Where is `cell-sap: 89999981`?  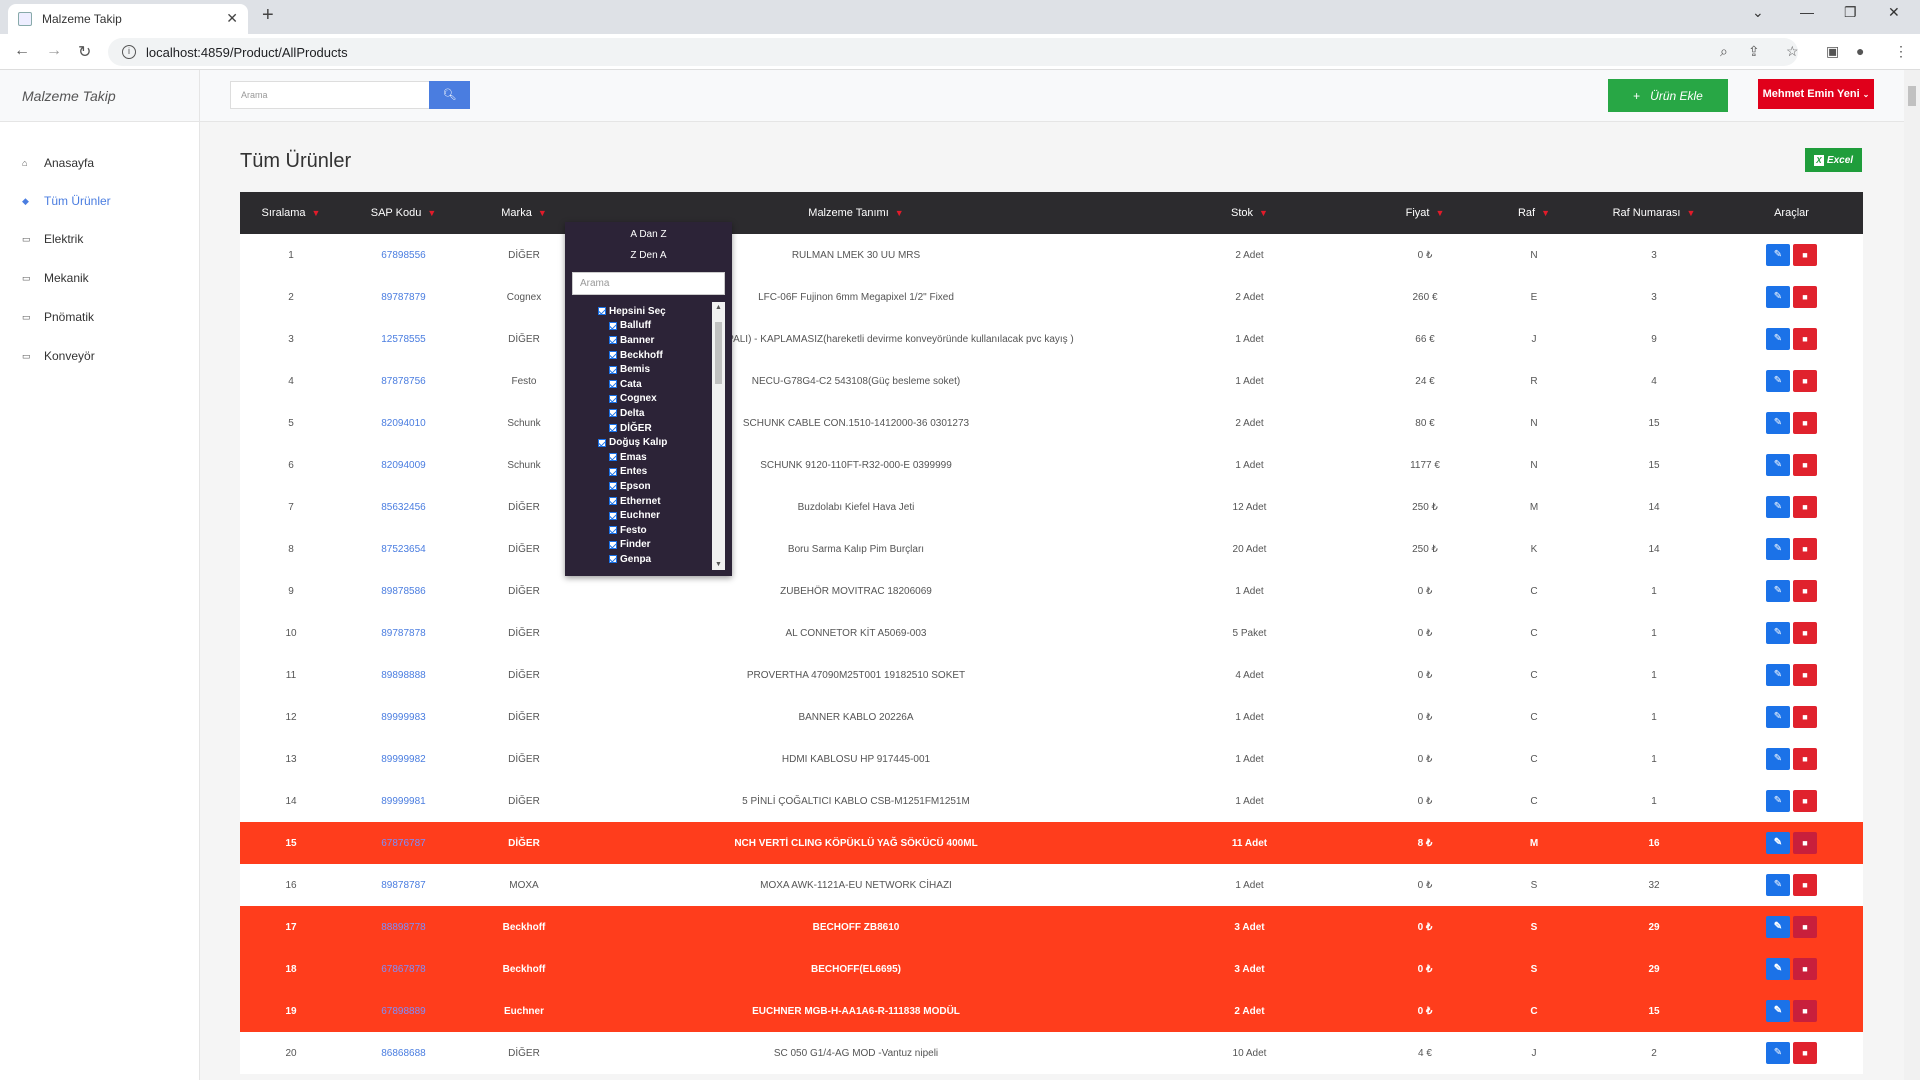 cell-sap: 89999981 is located at coordinates (403, 801).